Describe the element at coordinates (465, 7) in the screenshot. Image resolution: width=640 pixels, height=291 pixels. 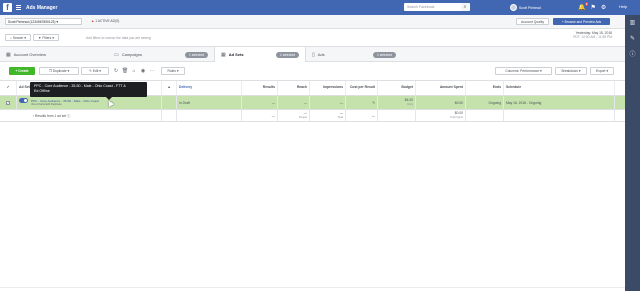
I see `search-icon: ⌕` at that location.